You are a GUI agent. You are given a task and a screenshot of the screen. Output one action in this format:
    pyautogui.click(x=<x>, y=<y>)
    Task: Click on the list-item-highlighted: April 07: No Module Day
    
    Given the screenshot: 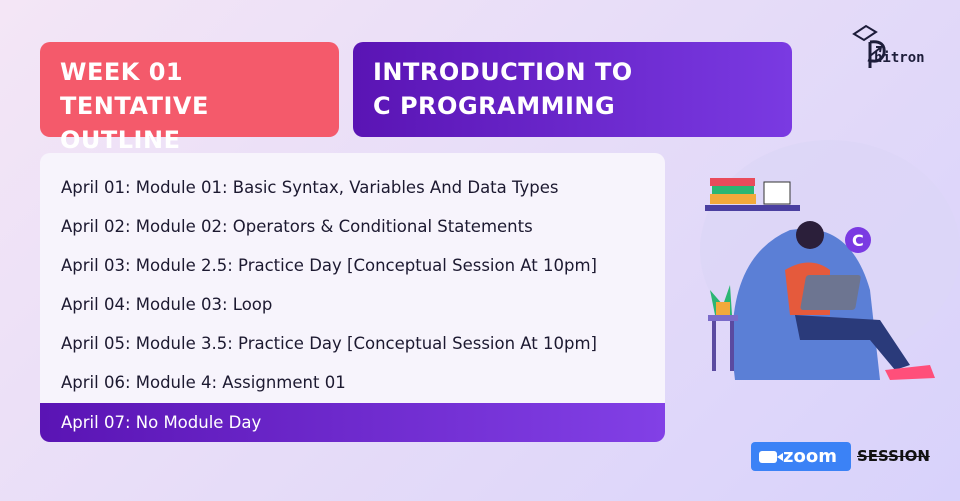 What is the action you would take?
    pyautogui.click(x=352, y=422)
    